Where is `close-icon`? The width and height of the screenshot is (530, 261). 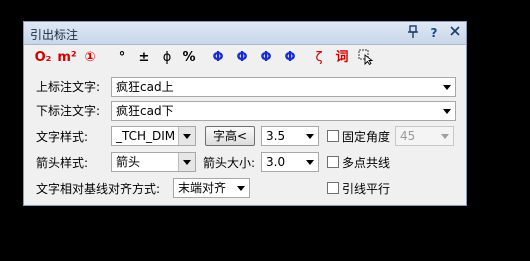
close-icon is located at coordinates (455, 33).